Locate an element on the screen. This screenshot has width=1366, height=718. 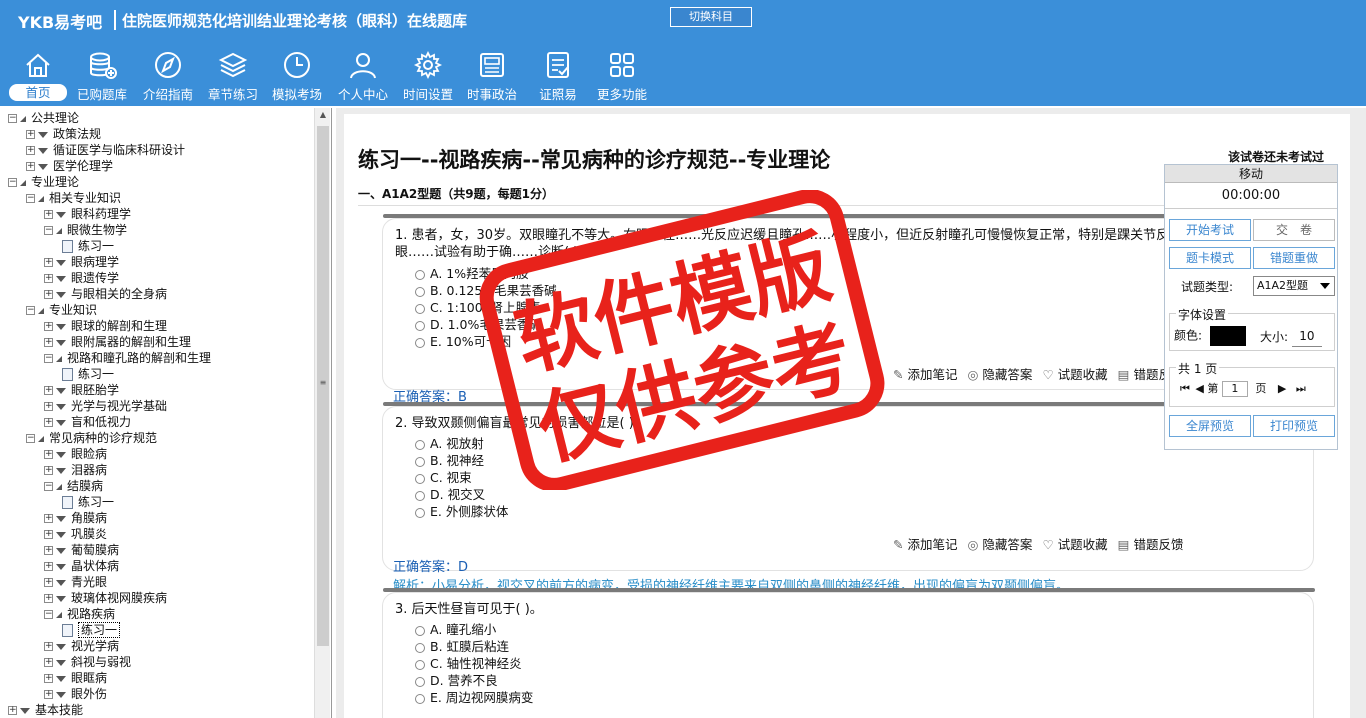
answer-option: B. 0.125%毛果芸香碱 is located at coordinates (486, 290).